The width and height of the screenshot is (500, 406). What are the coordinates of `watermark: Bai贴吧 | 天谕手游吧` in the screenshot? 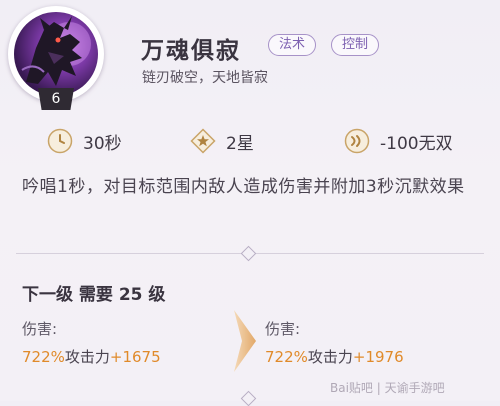 It's located at (387, 388).